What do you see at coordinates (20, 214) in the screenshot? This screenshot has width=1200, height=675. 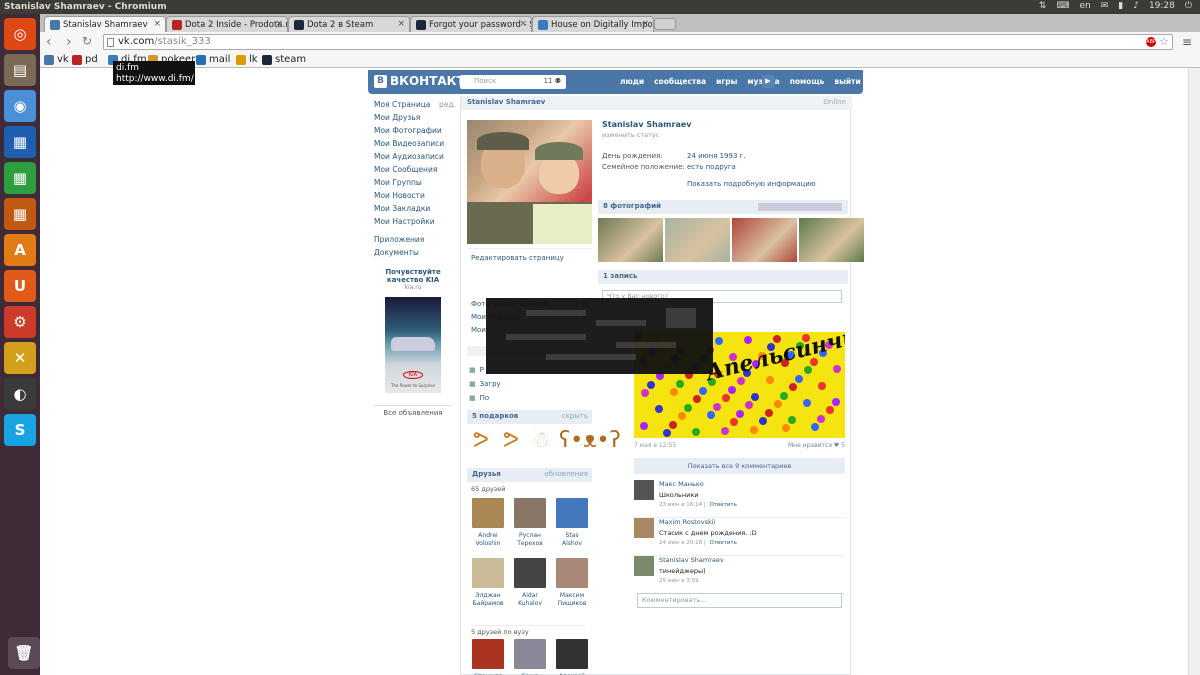 I see `impress-icon: ▦` at bounding box center [20, 214].